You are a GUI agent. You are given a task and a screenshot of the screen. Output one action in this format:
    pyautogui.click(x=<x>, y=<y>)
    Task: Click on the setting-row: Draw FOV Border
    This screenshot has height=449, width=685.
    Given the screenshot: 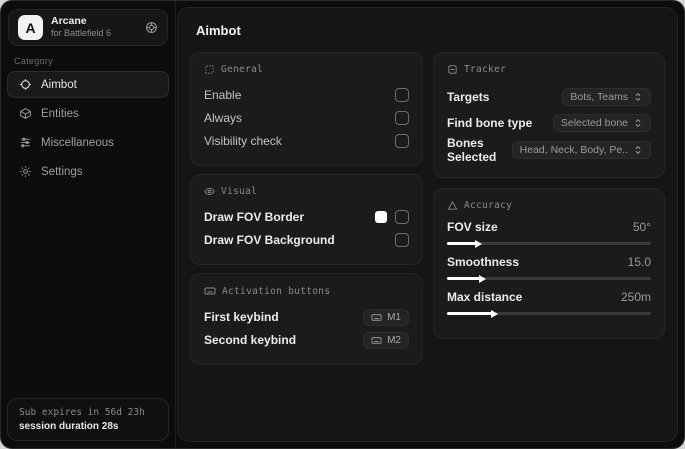 What is the action you would take?
    pyautogui.click(x=306, y=217)
    